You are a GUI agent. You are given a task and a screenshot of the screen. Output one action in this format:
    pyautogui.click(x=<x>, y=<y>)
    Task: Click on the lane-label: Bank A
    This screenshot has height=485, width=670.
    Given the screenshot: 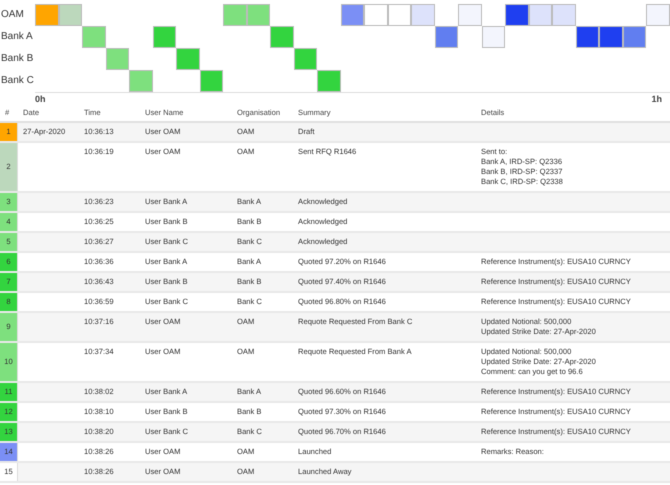 What is the action you would take?
    pyautogui.click(x=17, y=37)
    